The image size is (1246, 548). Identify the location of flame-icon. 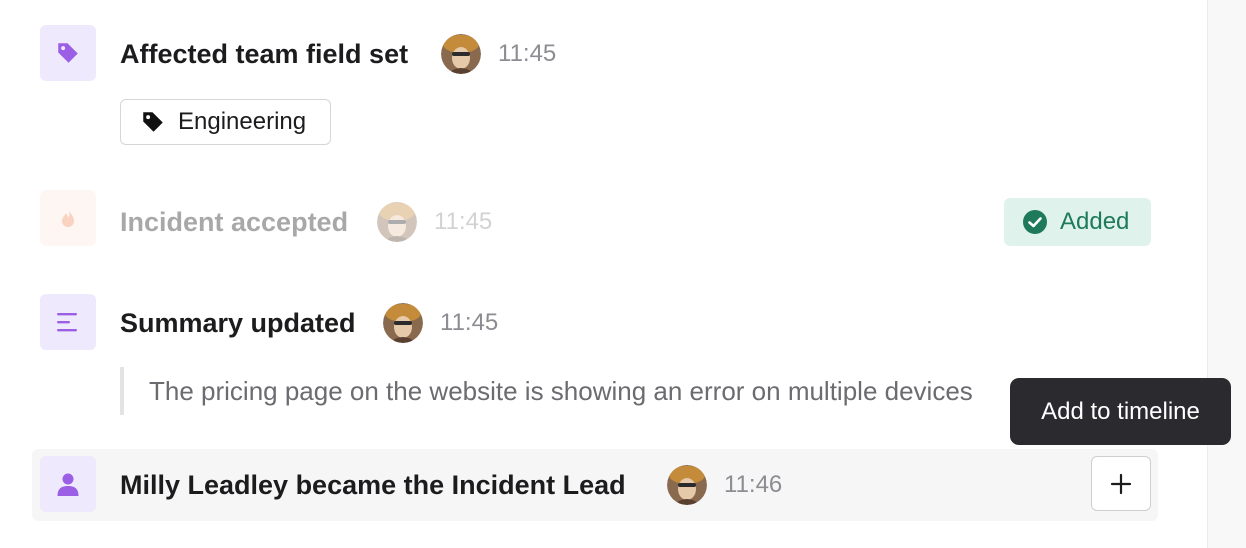
(68, 217).